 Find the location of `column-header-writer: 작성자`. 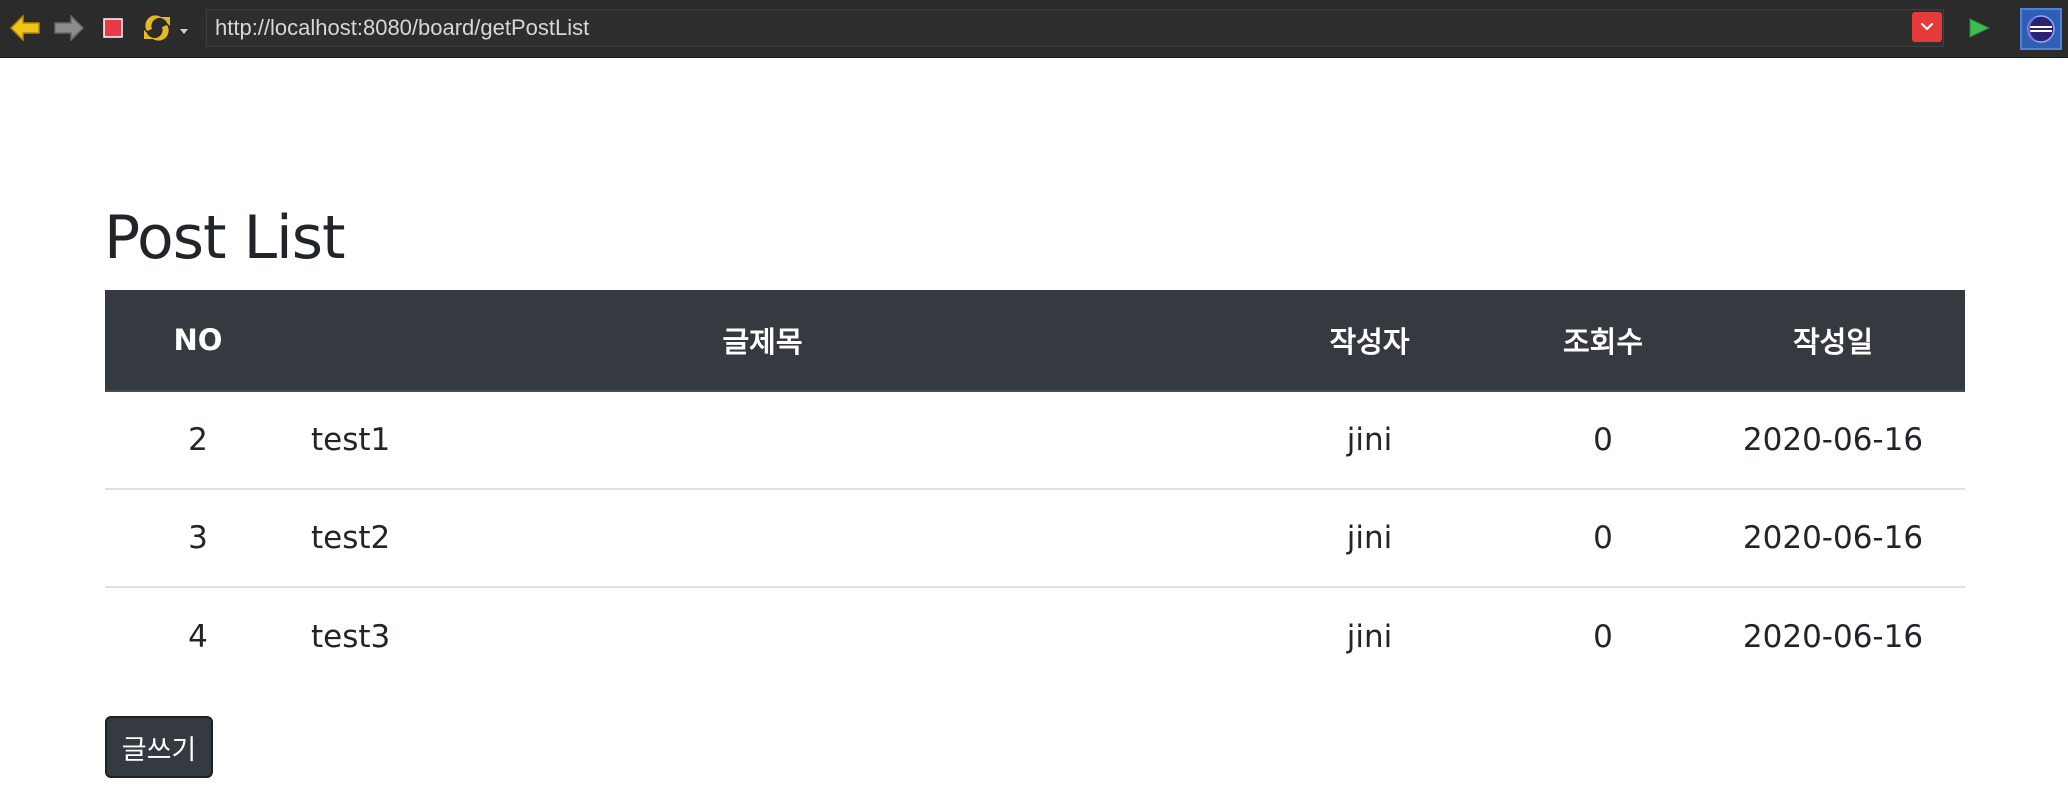

column-header-writer: 작성자 is located at coordinates (1369, 341).